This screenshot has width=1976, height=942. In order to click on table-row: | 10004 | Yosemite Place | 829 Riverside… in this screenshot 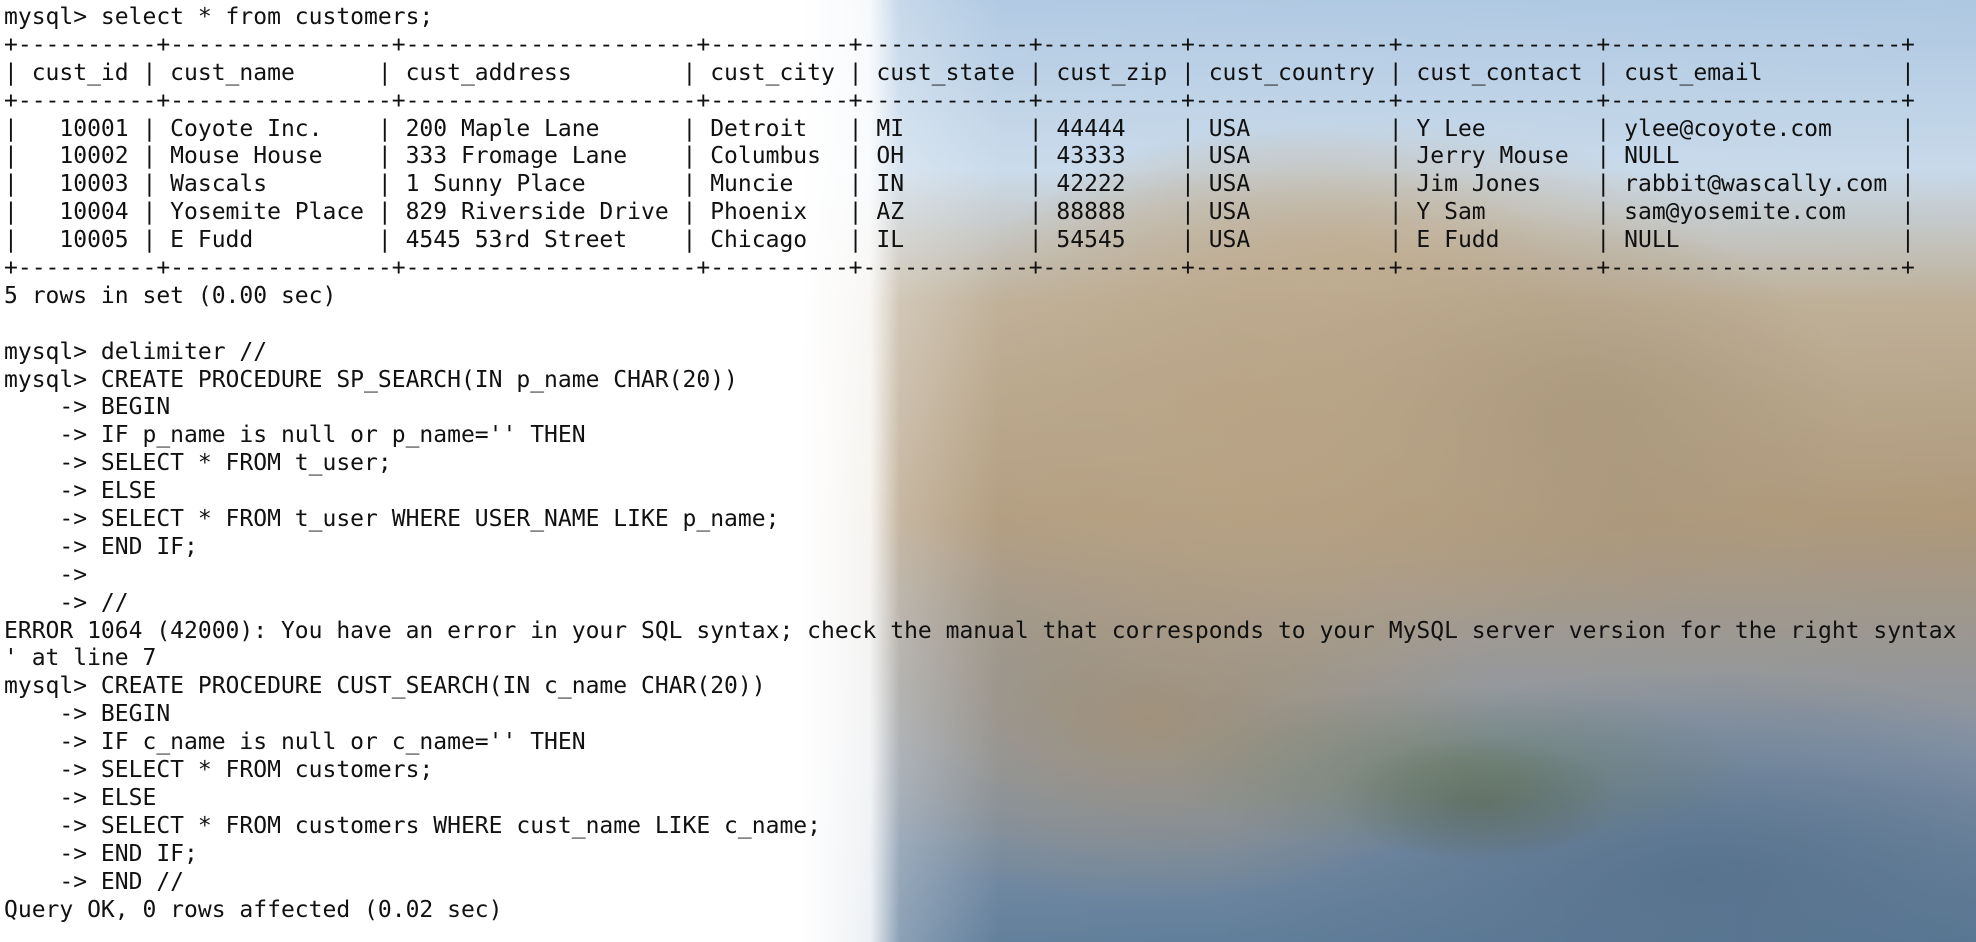, I will do `click(959, 212)`.